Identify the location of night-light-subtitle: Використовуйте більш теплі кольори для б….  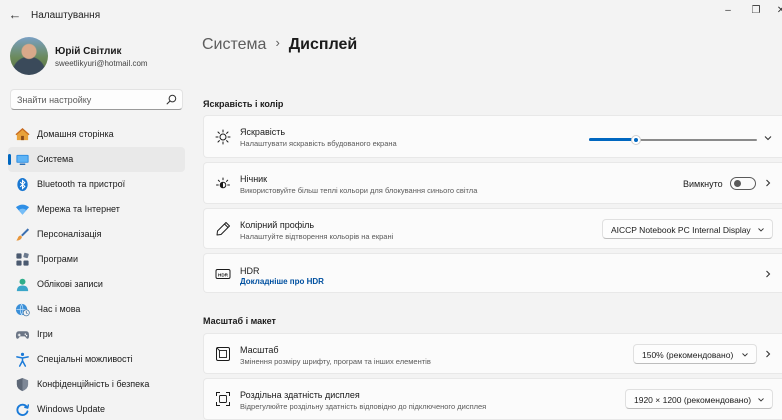
(359, 190).